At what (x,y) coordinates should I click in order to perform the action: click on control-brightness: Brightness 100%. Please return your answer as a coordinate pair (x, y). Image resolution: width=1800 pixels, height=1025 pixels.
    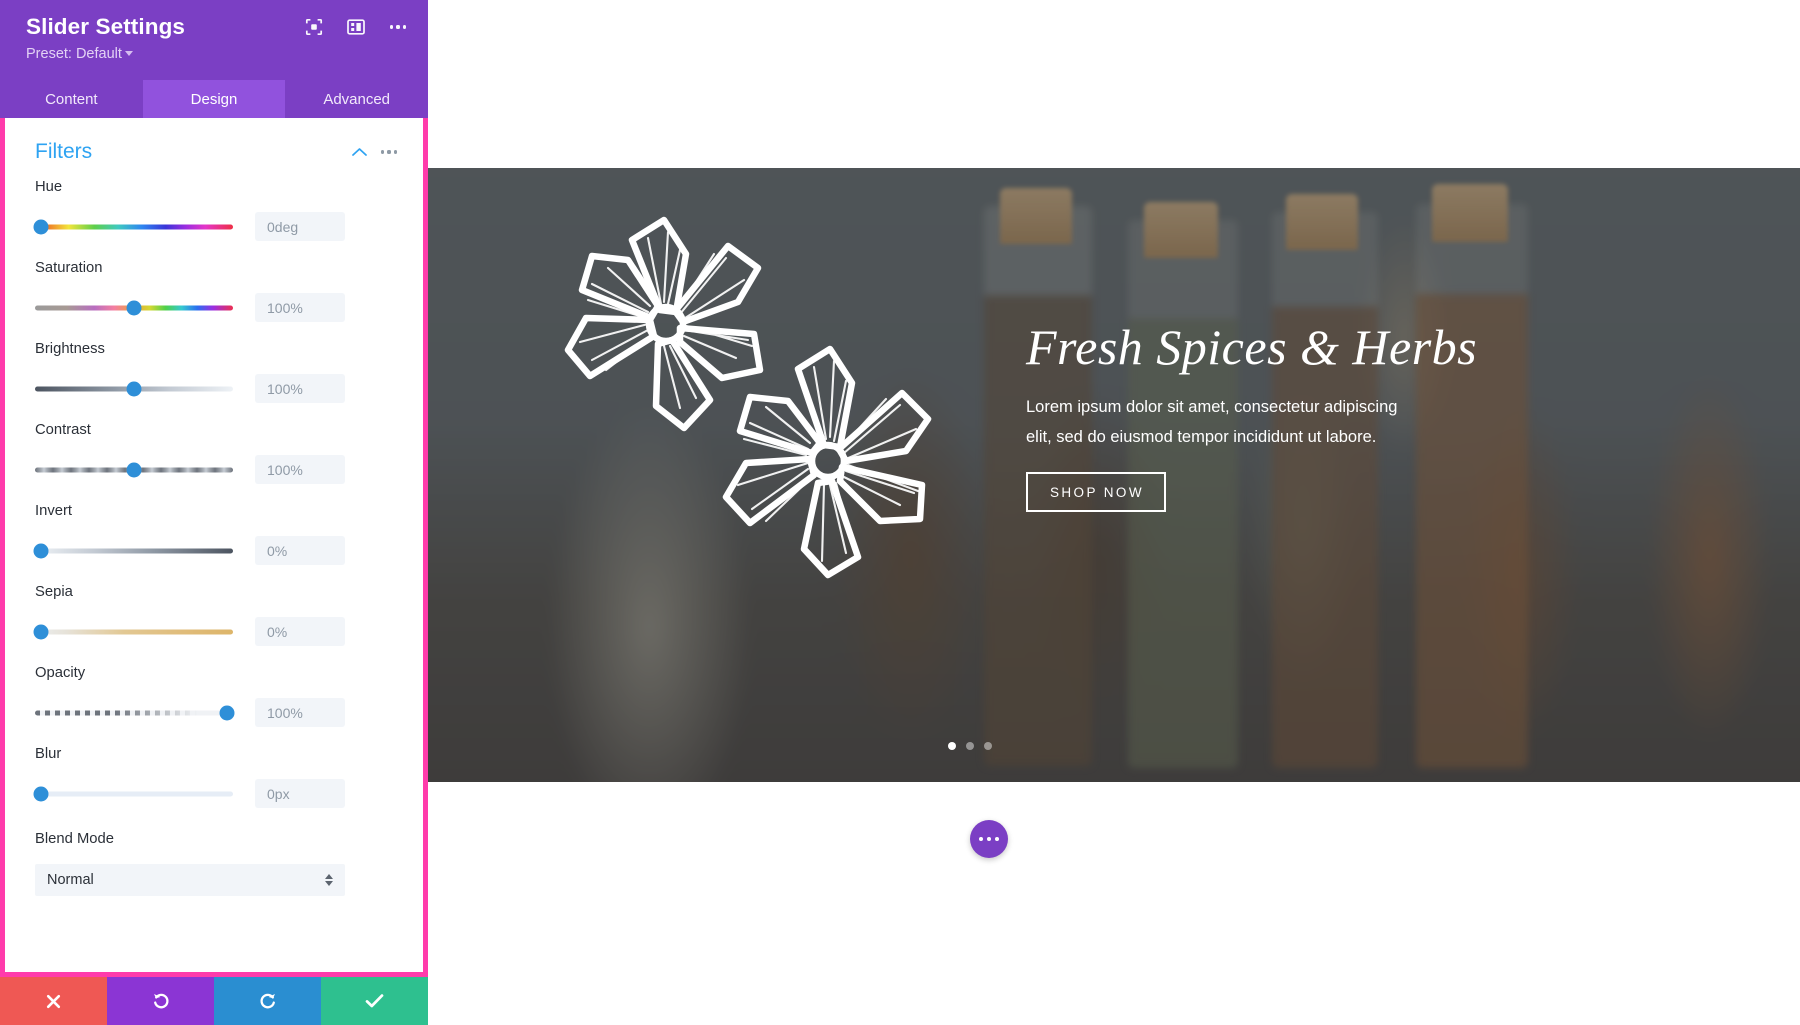
    Looking at the image, I should click on (214, 370).